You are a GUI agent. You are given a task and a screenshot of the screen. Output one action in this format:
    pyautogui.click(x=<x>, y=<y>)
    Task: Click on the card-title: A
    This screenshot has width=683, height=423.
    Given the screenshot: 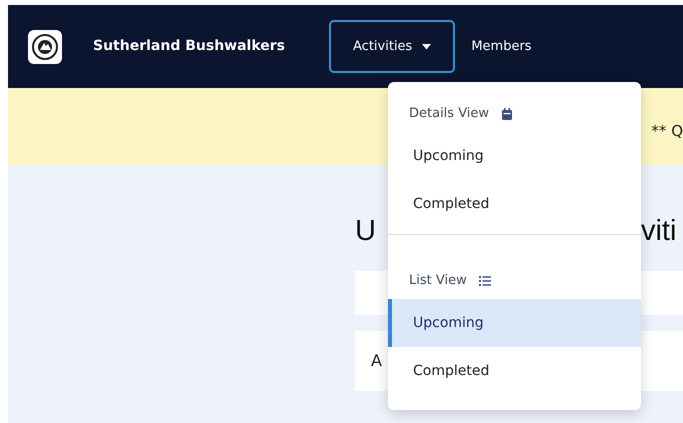 What is the action you would take?
    pyautogui.click(x=376, y=360)
    